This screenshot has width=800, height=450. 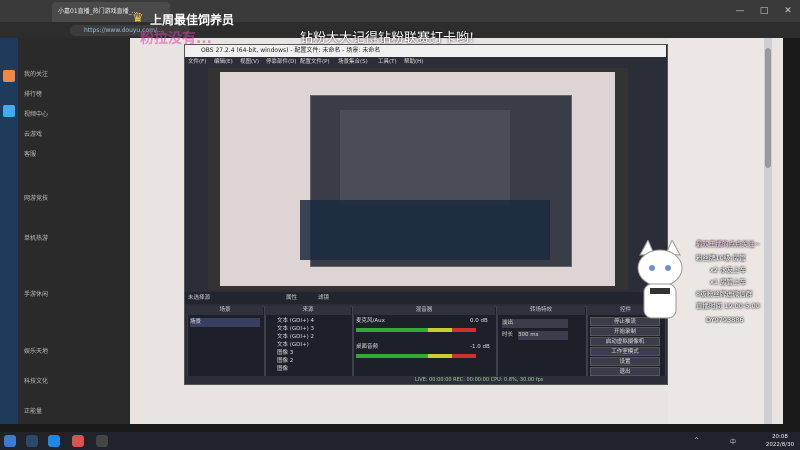 What do you see at coordinates (387, 38) in the screenshot?
I see `marquee-text: 钻粉大大记得钻粉联赛打卡哟!` at bounding box center [387, 38].